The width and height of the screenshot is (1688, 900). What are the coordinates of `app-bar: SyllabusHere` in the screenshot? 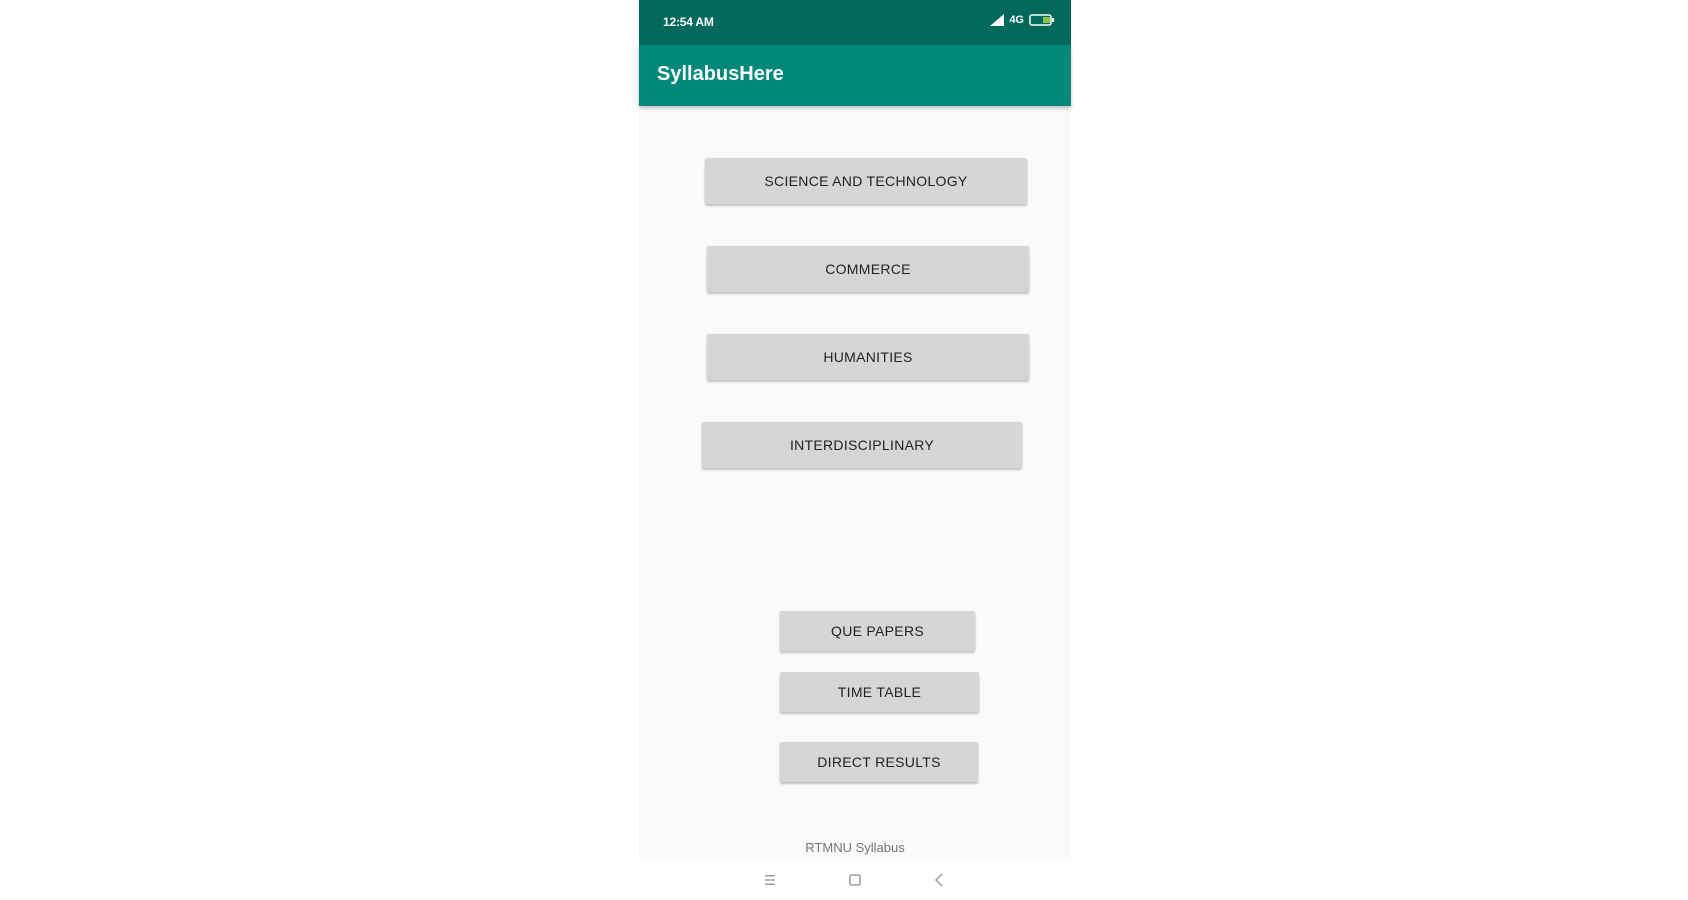 It's located at (855, 75).